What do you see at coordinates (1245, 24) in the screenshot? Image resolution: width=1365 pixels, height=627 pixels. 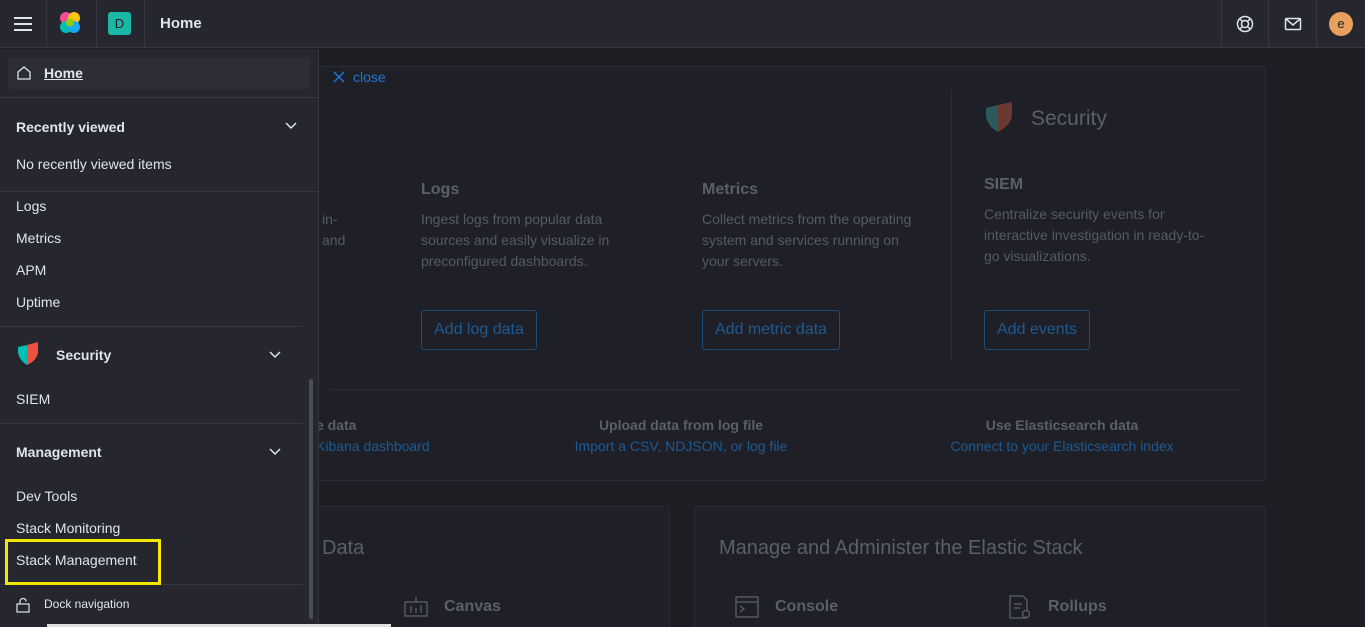 I see `help-icon` at bounding box center [1245, 24].